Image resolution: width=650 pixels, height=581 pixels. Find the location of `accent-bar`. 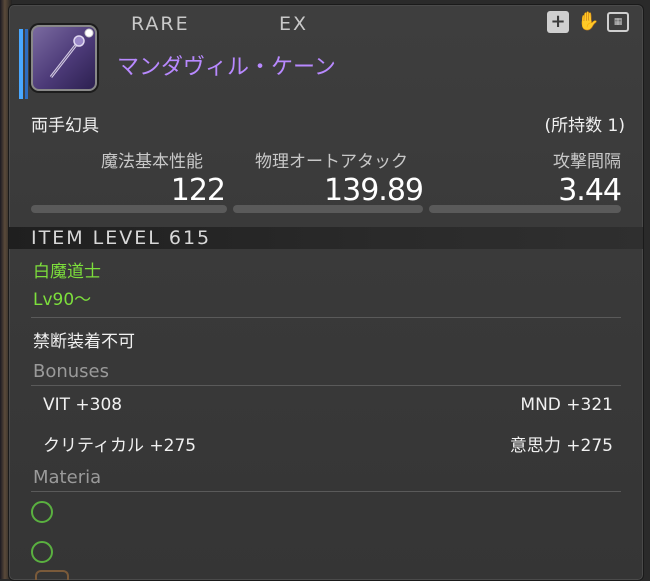

accent-bar is located at coordinates (21, 64).